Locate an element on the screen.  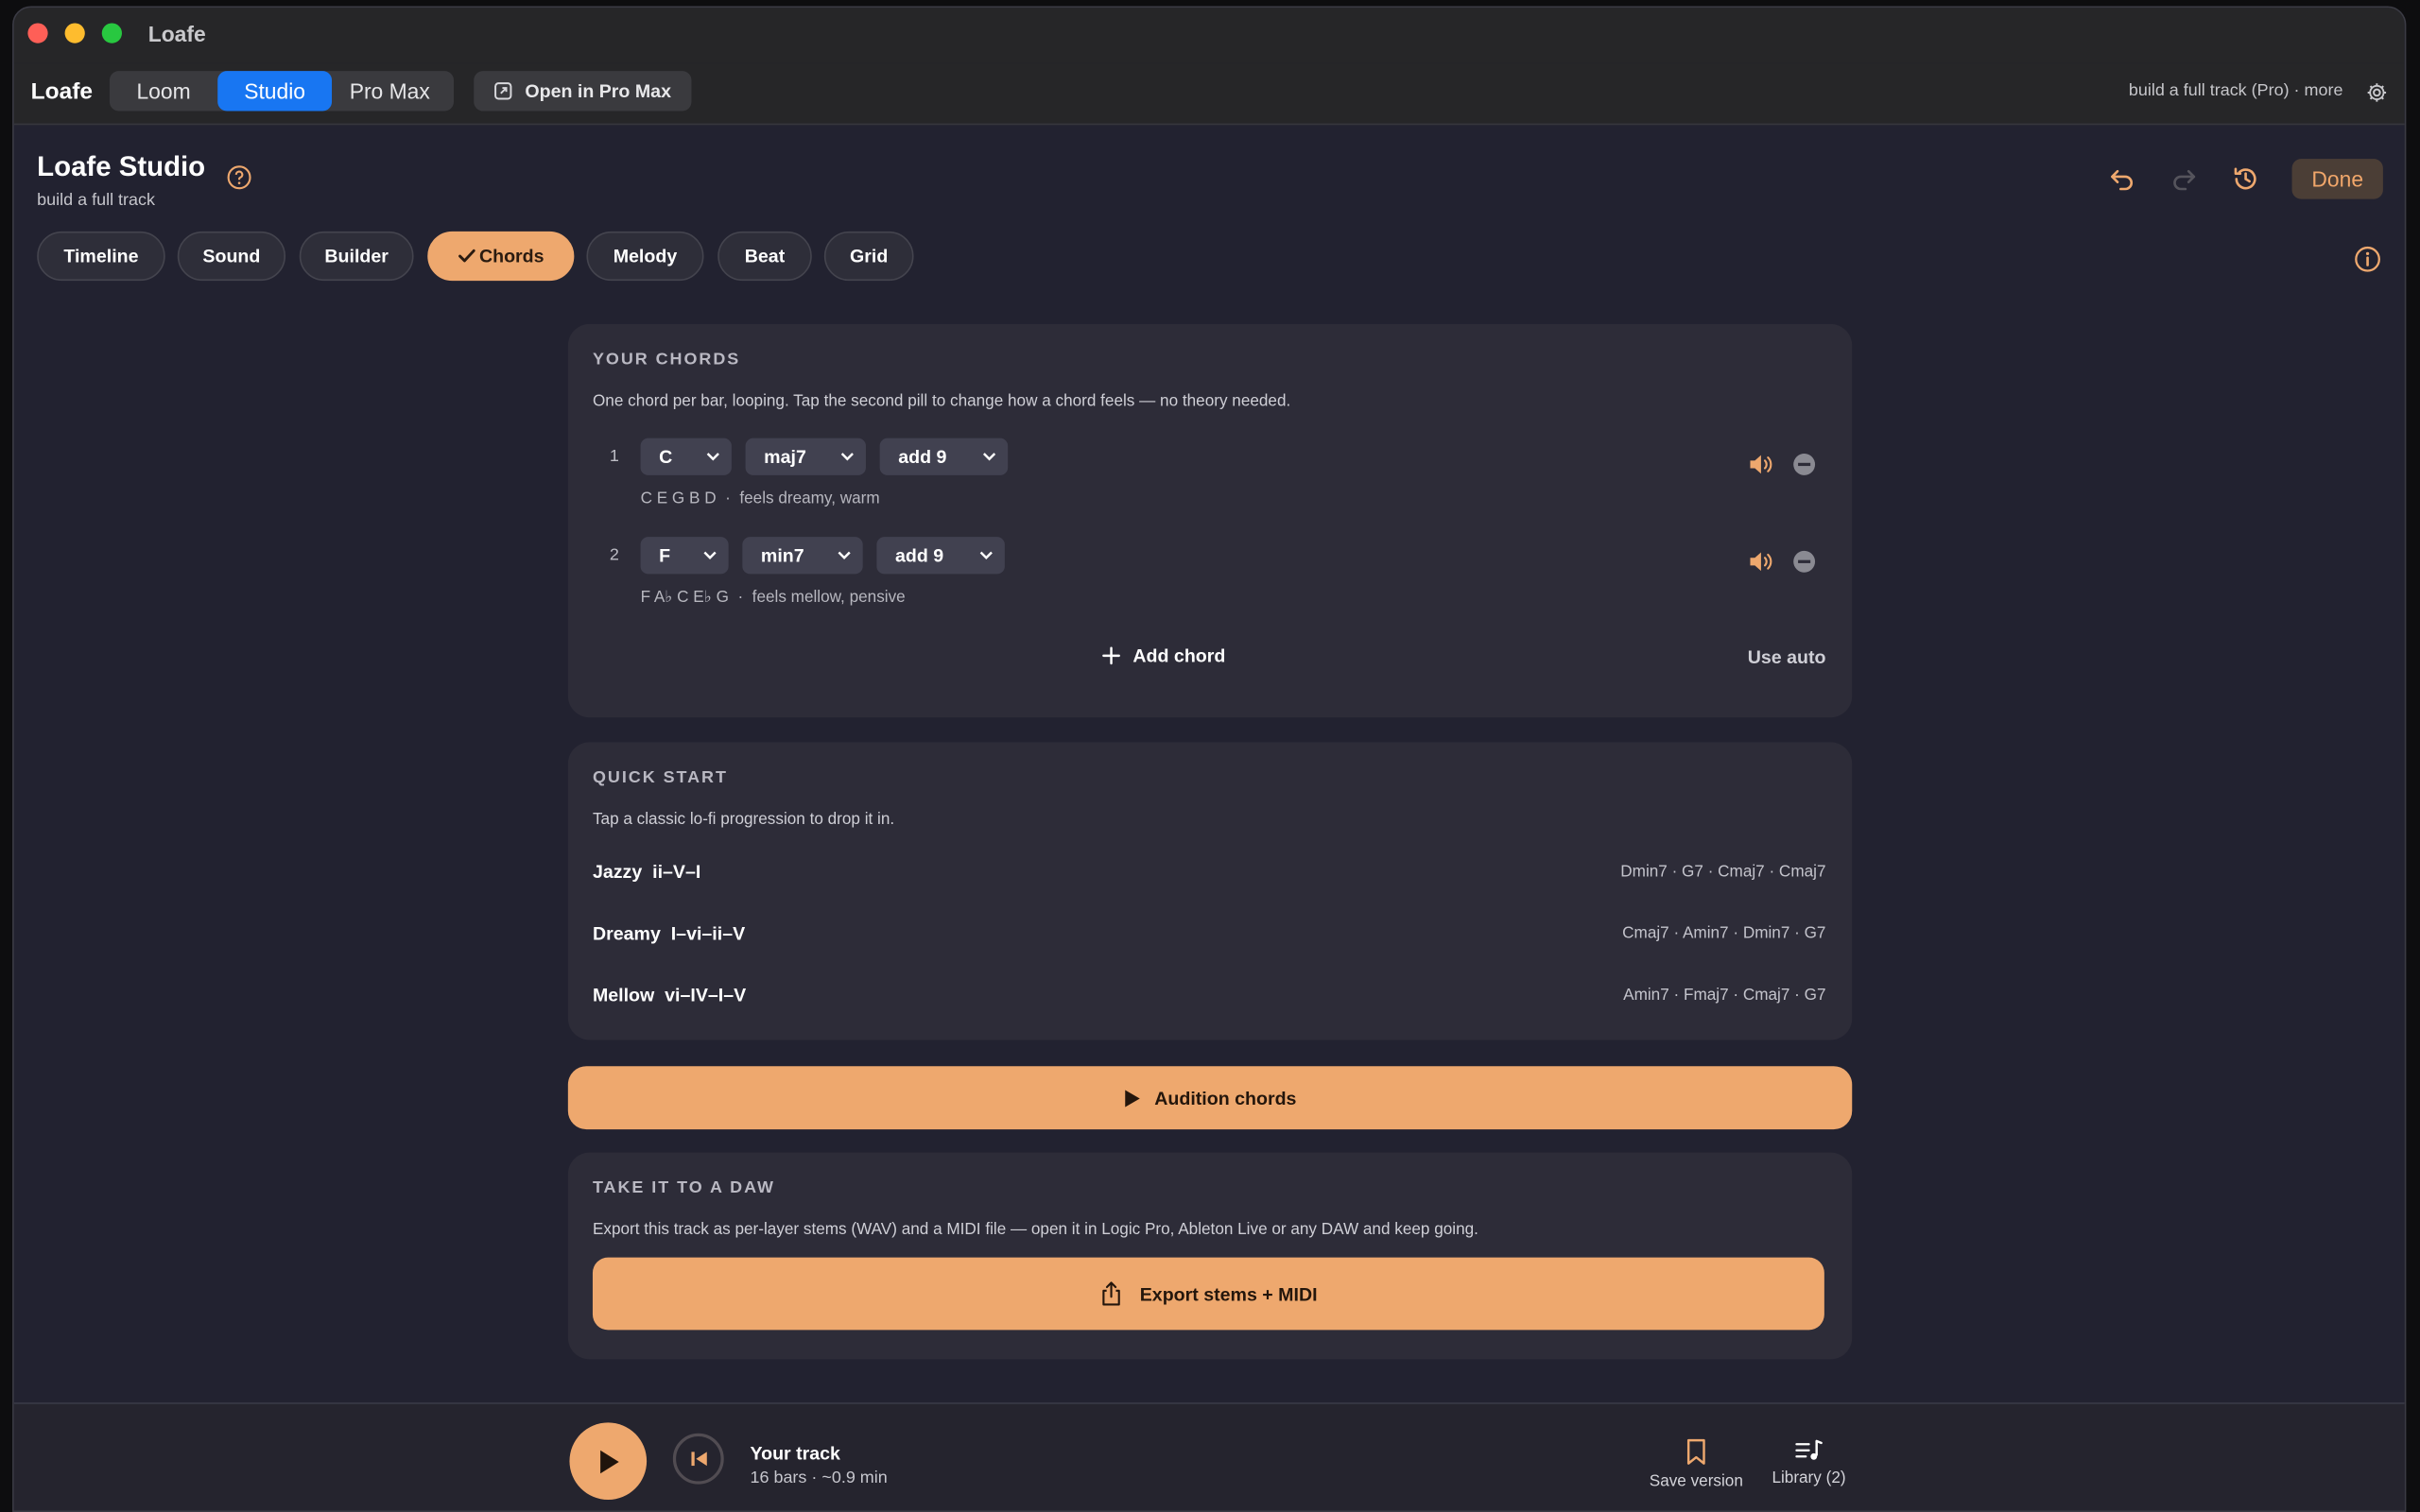
chord-quality-select: min7 is located at coordinates (802, 556).